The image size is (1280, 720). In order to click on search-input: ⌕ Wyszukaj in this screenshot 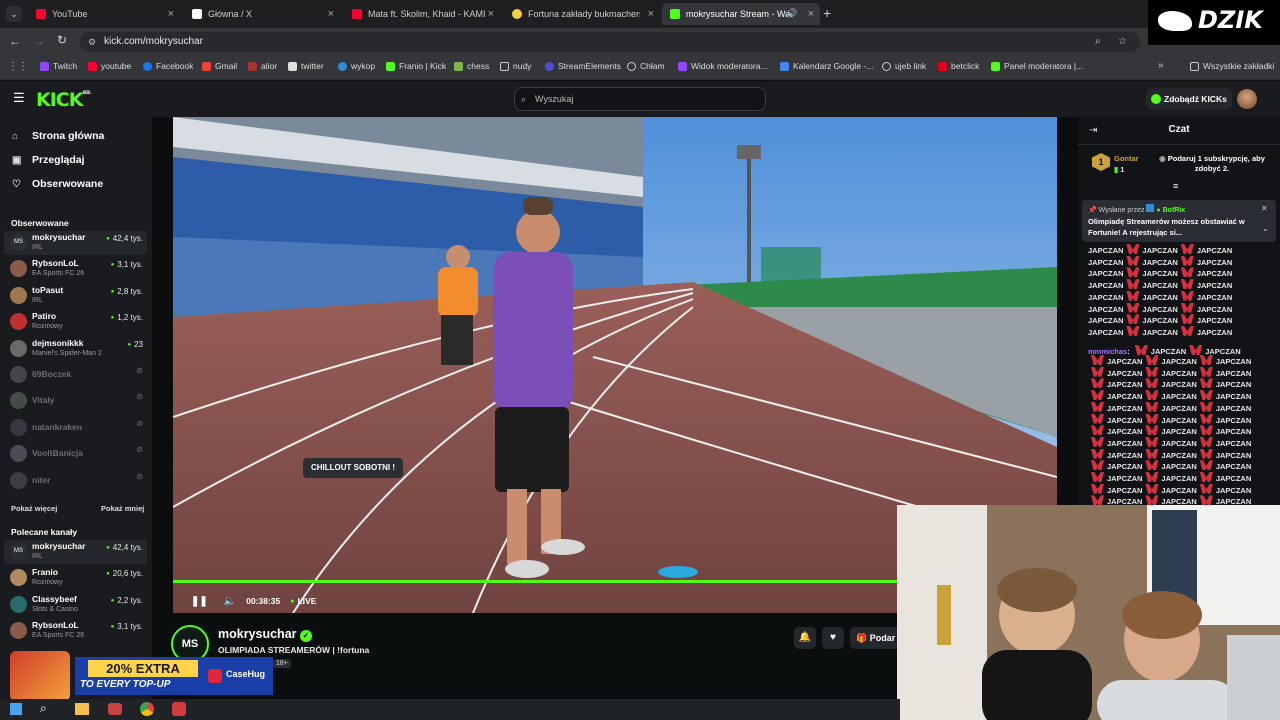, I will do `click(640, 99)`.